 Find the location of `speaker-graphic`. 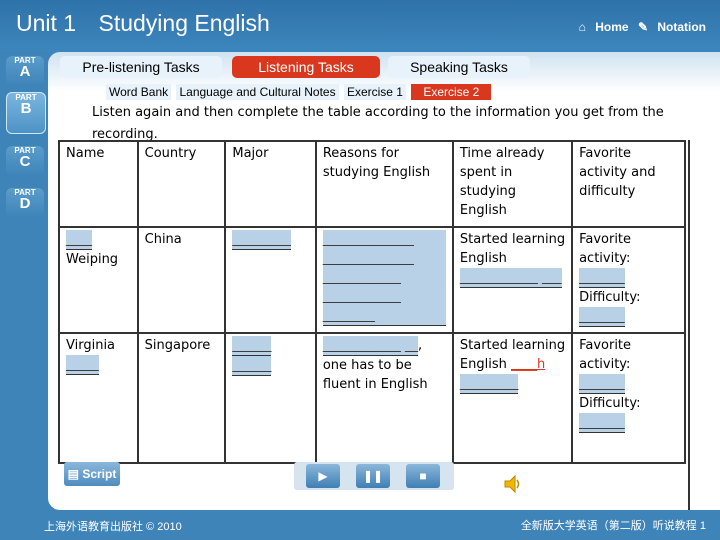

speaker-graphic is located at coordinates (512, 484).